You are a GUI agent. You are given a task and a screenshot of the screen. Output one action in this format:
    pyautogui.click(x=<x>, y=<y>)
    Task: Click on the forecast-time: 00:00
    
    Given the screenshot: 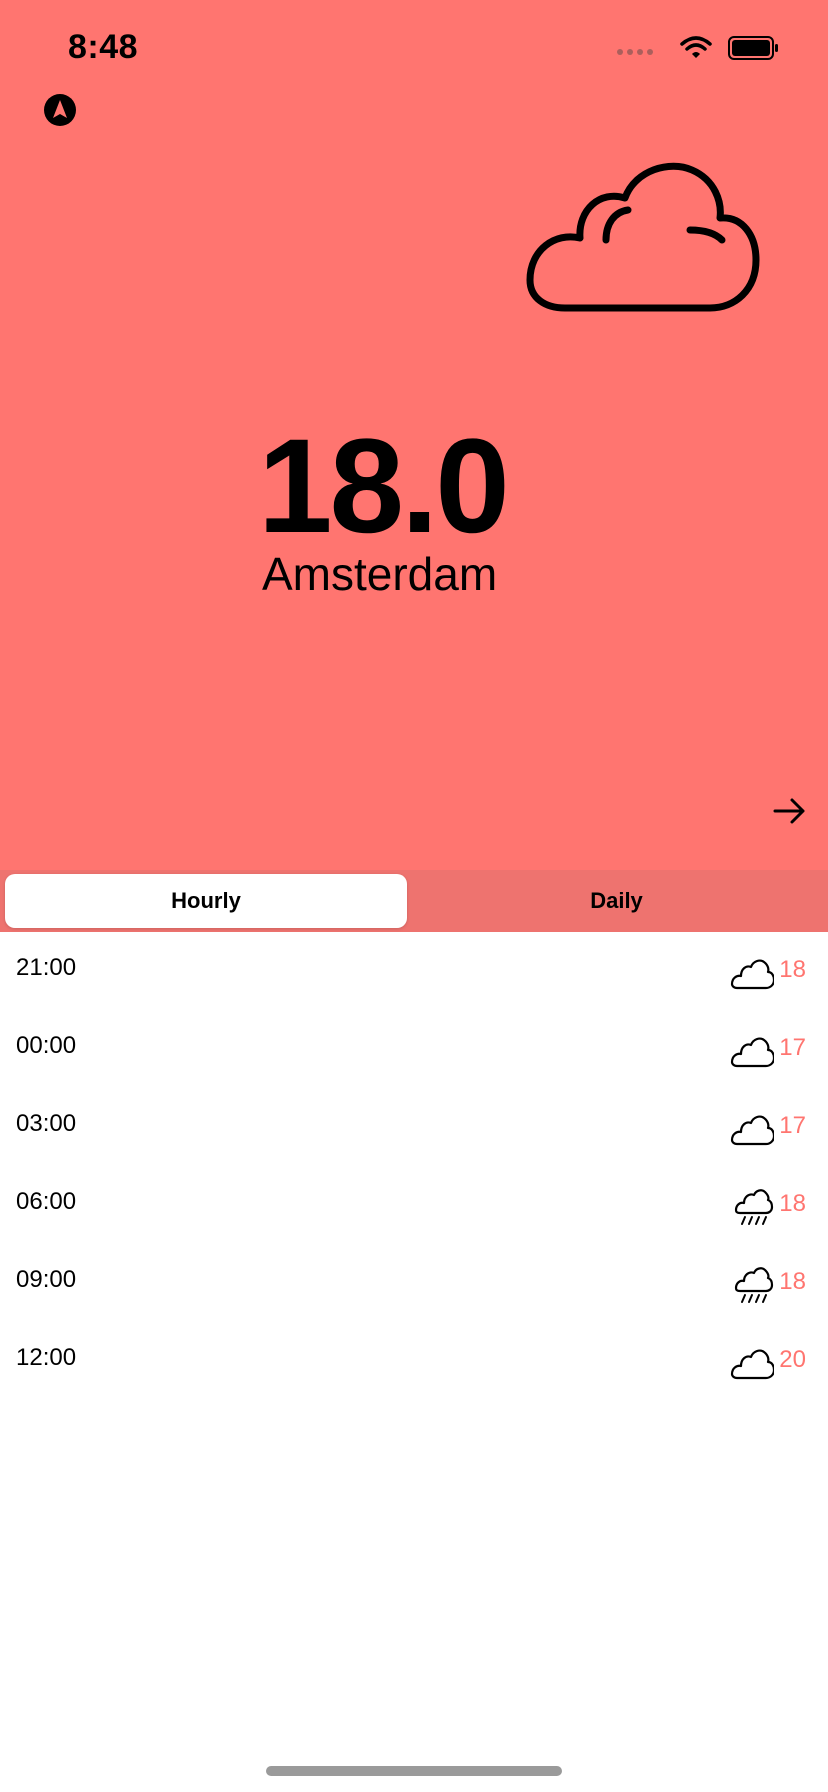 What is the action you would take?
    pyautogui.click(x=46, y=1045)
    